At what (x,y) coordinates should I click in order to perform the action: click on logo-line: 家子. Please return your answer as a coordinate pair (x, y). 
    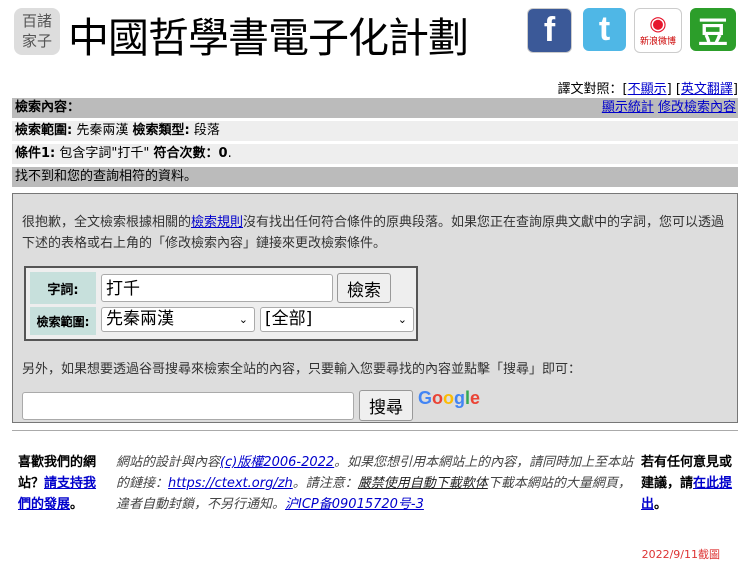
    Looking at the image, I should click on (36, 41).